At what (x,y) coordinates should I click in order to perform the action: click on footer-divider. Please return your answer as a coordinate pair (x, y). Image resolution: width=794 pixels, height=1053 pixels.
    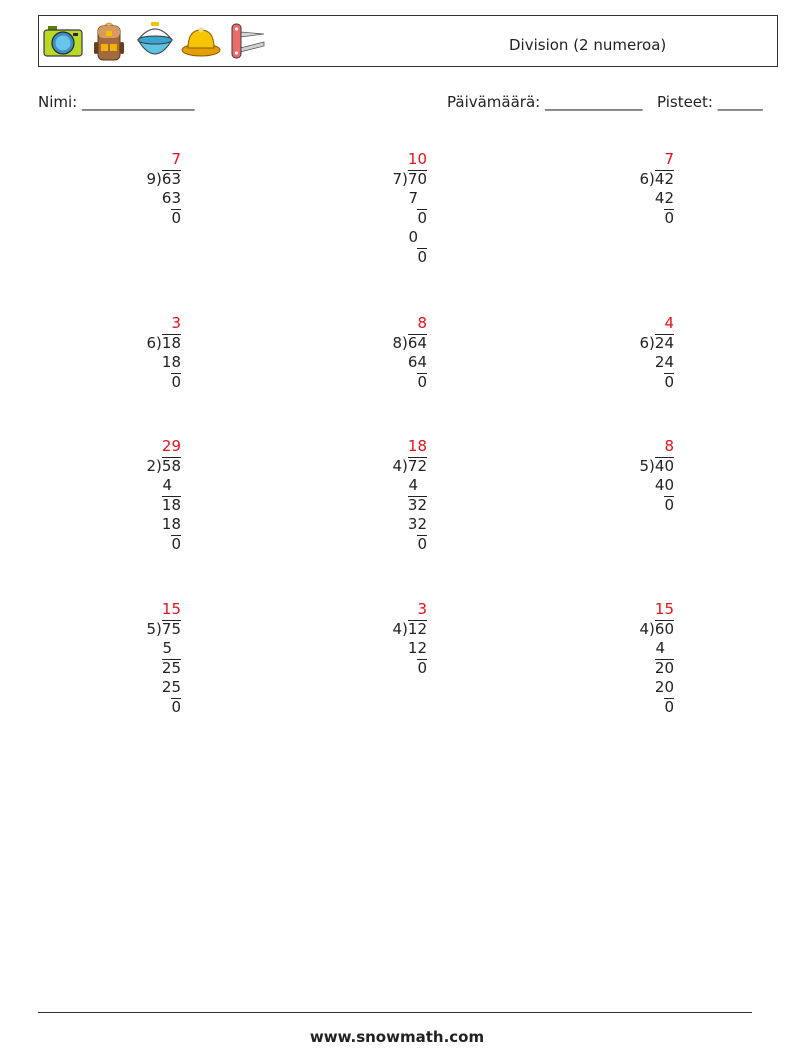
    Looking at the image, I should click on (395, 1012).